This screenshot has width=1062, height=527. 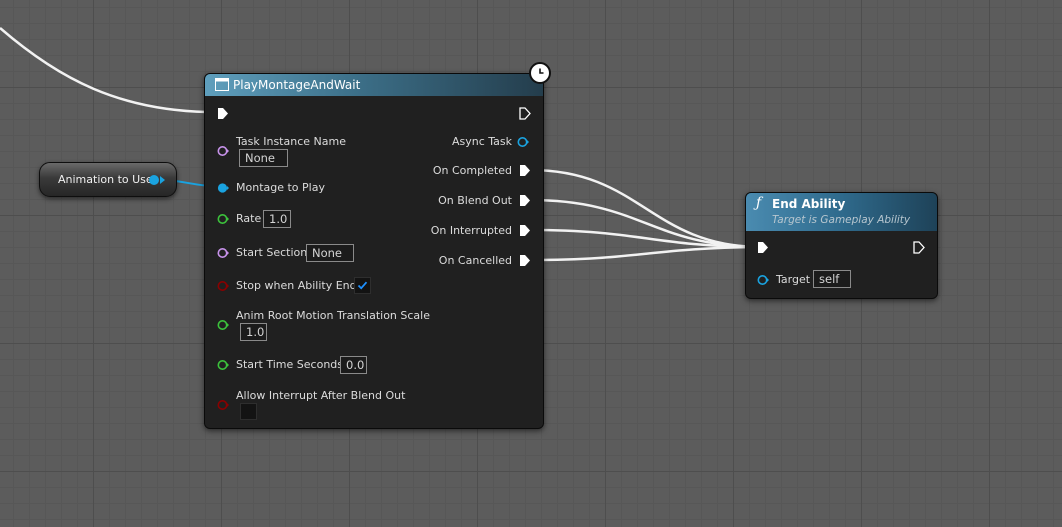 What do you see at coordinates (299, 285) in the screenshot?
I see `stop-when-ability-ends-label: Stop when Ability Ends` at bounding box center [299, 285].